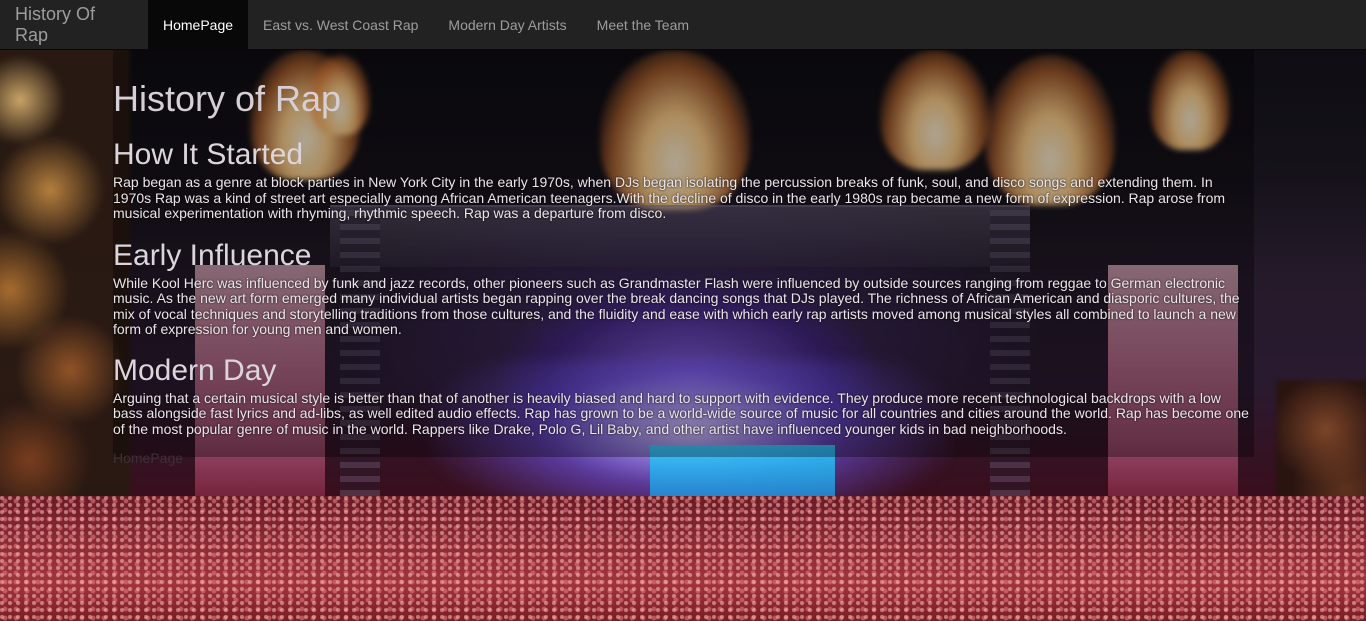  I want to click on section-heading: Early Influence, so click(212, 255).